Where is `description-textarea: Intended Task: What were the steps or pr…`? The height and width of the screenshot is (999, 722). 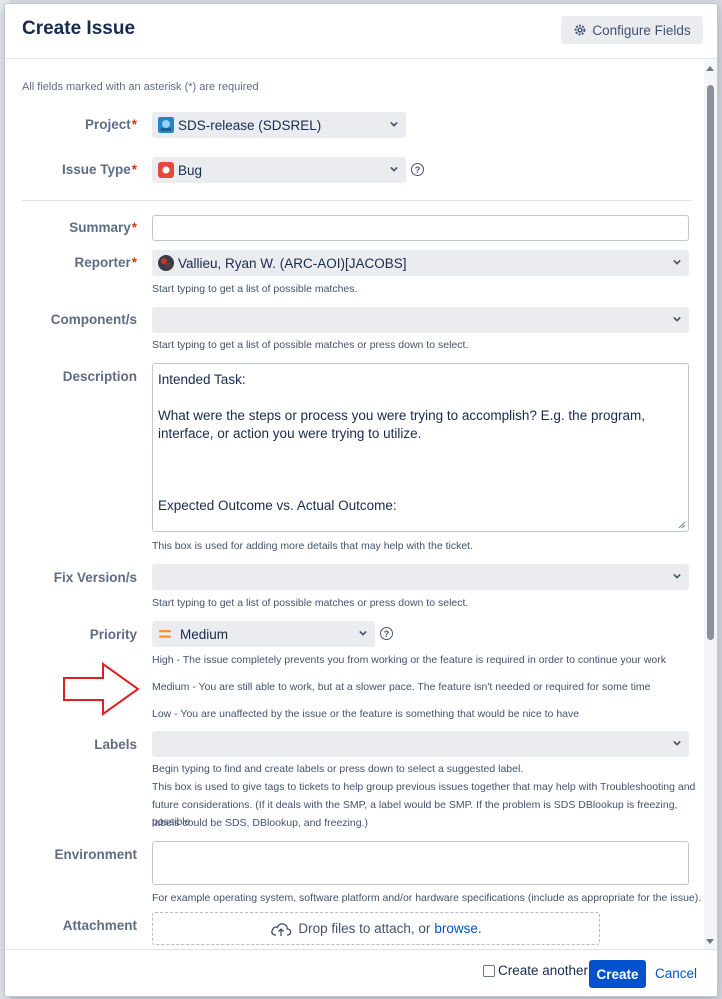
description-textarea: Intended Task: What were the steps or pr… is located at coordinates (420, 447).